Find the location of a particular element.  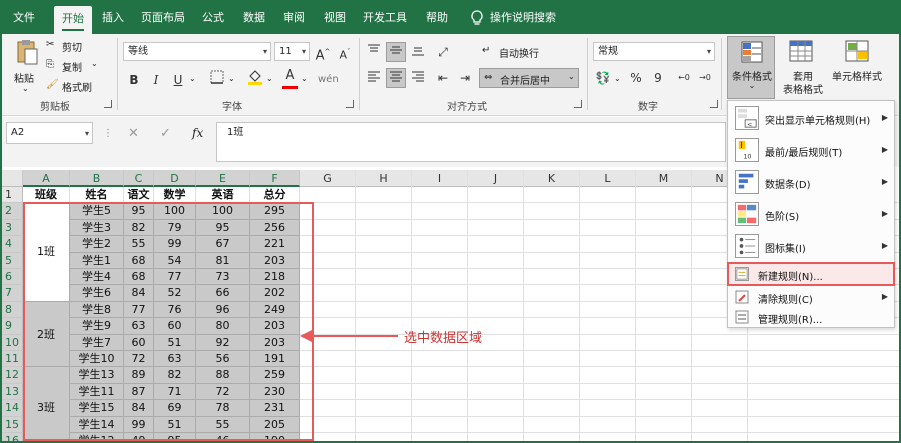

column-header-H: H is located at coordinates (384, 178).